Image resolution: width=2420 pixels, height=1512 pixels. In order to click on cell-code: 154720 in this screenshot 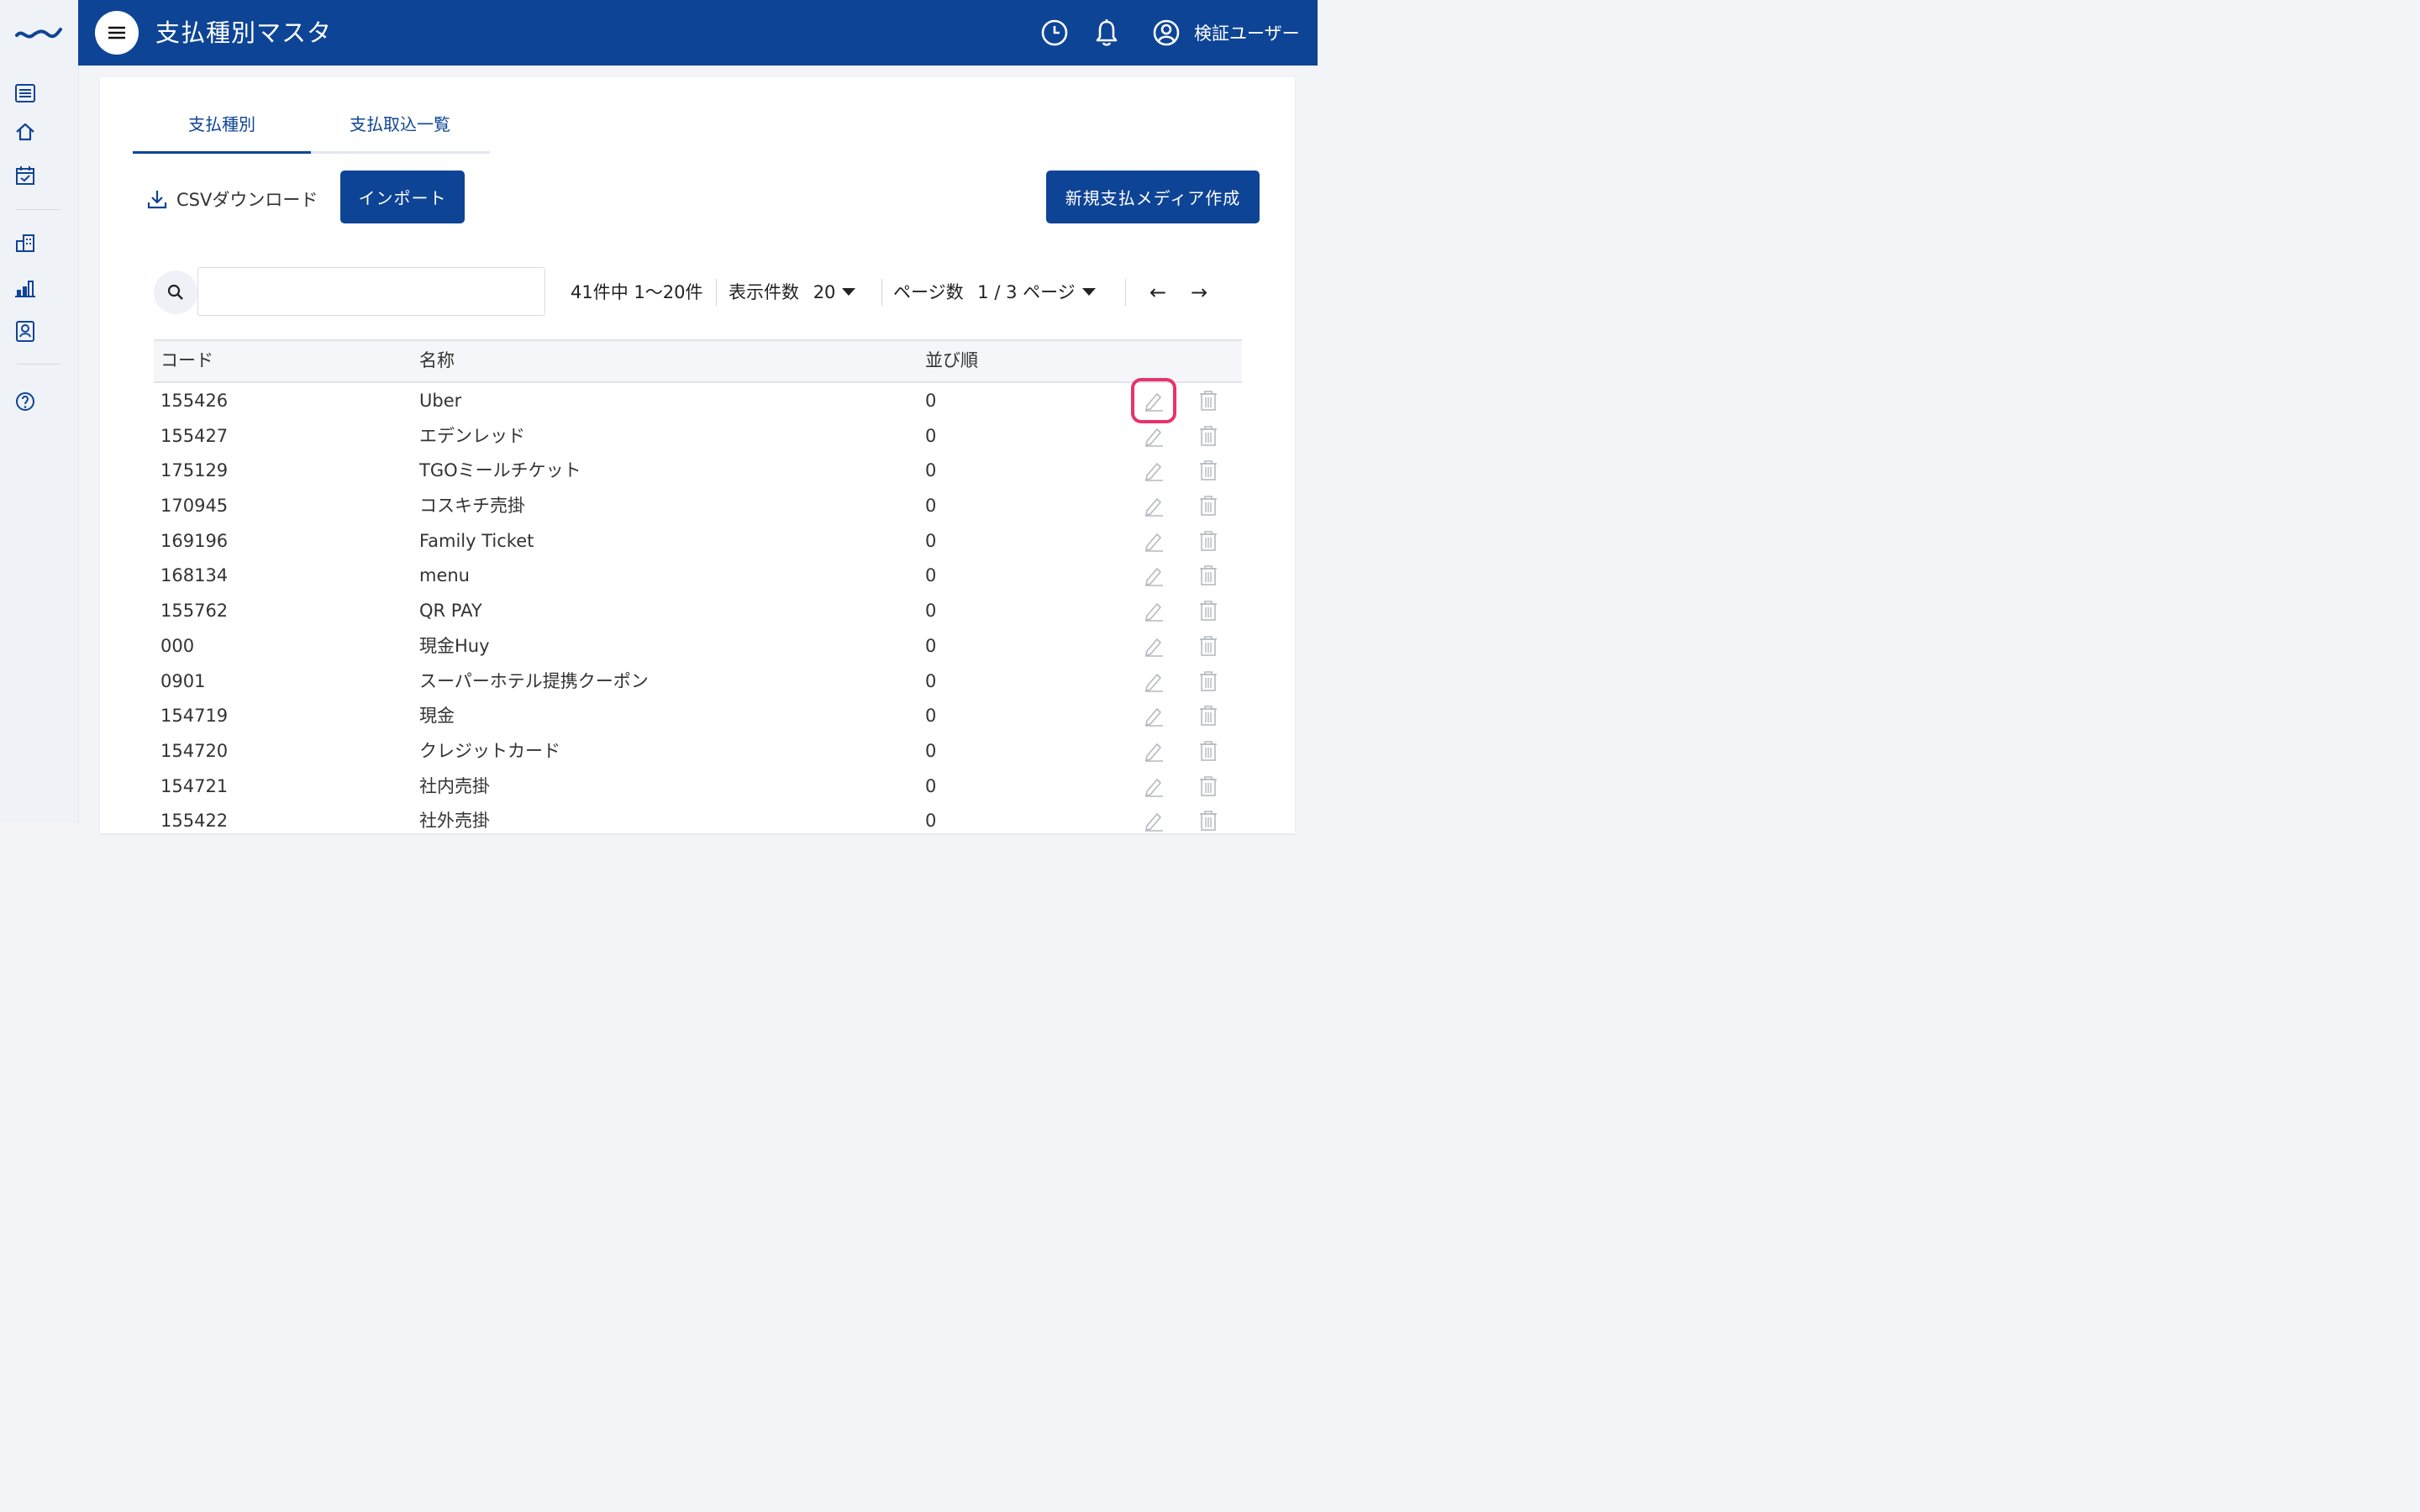, I will do `click(195, 750)`.